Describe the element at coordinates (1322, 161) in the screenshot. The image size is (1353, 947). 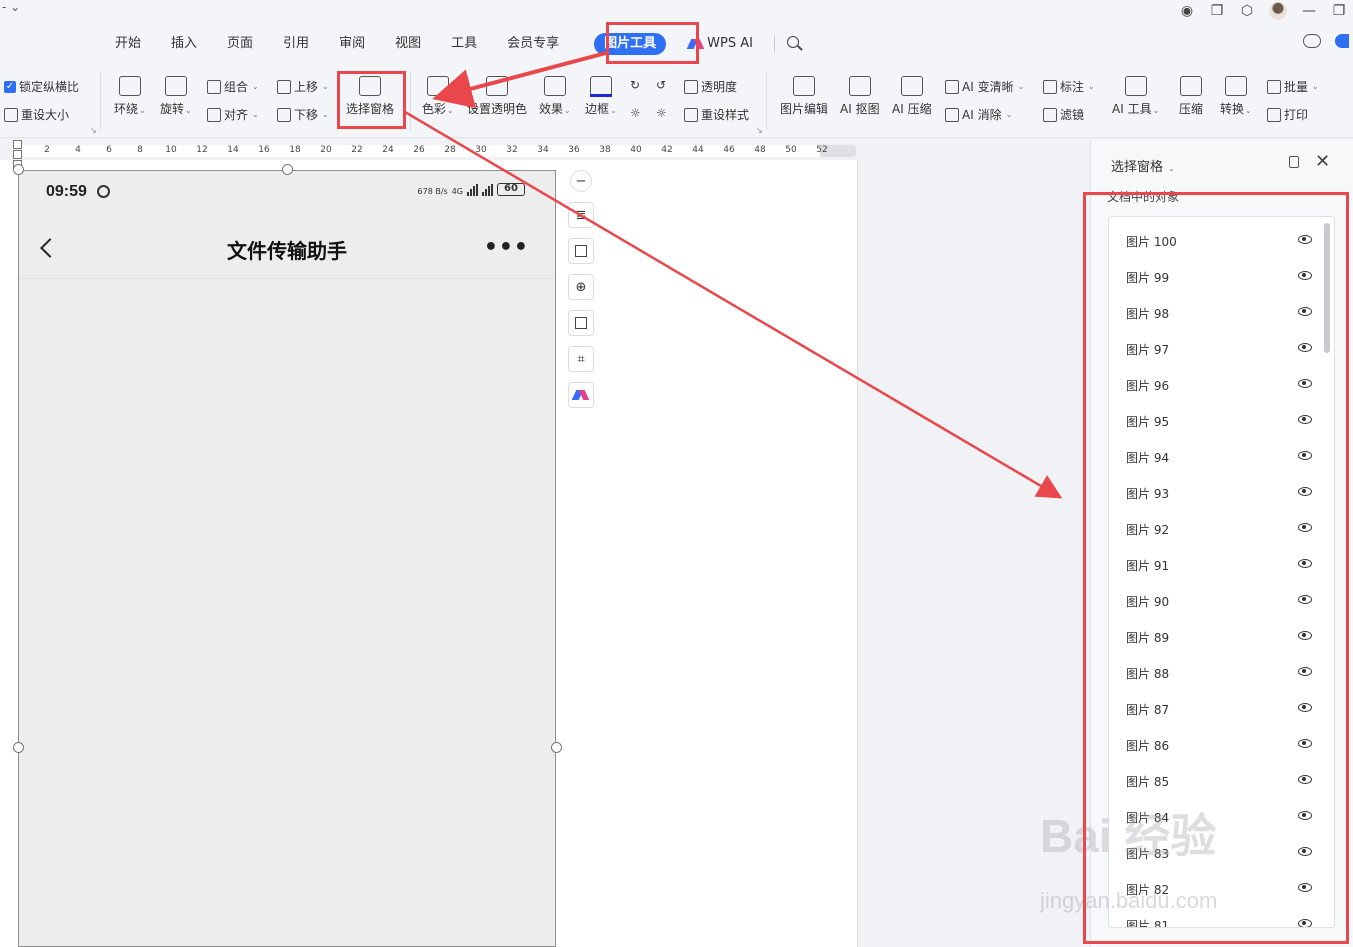
I see `close-icon: ✕` at that location.